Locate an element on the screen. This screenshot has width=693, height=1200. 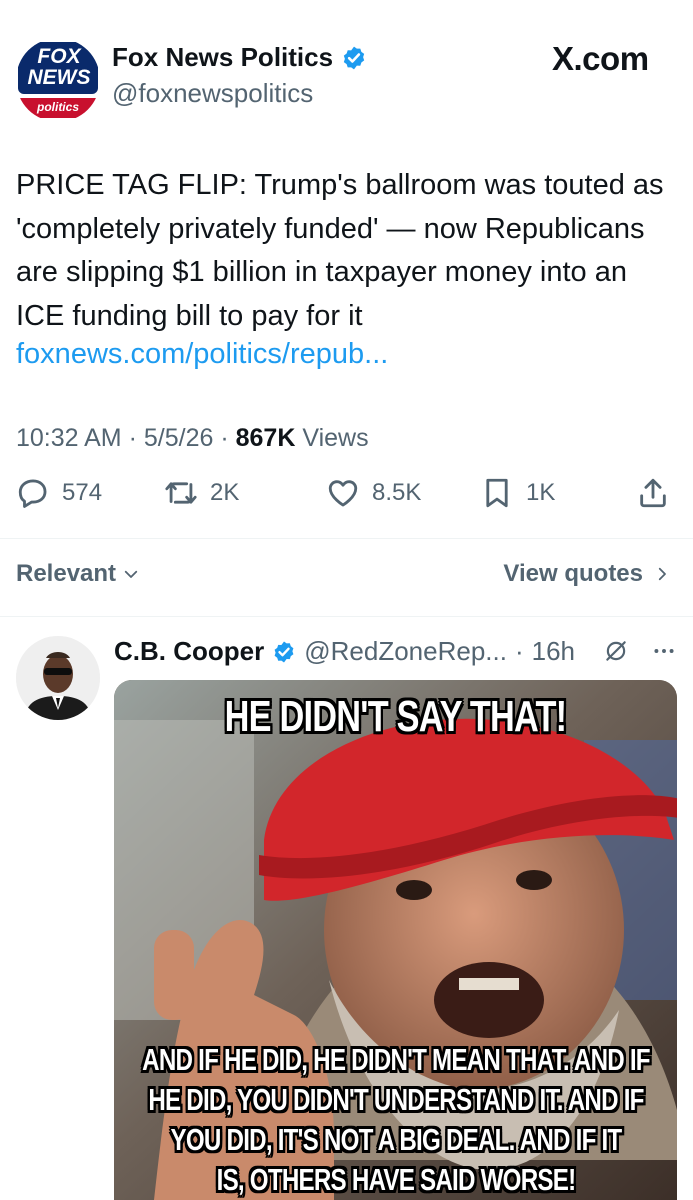
meme-caption-line: YOU DID, IT'S NOT A BIG DEAL. AND IF IT is located at coordinates (396, 1139).